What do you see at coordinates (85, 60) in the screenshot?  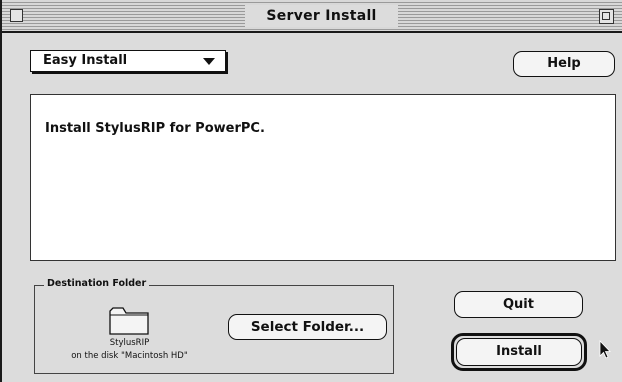 I see `install-type-value: Easy Install` at bounding box center [85, 60].